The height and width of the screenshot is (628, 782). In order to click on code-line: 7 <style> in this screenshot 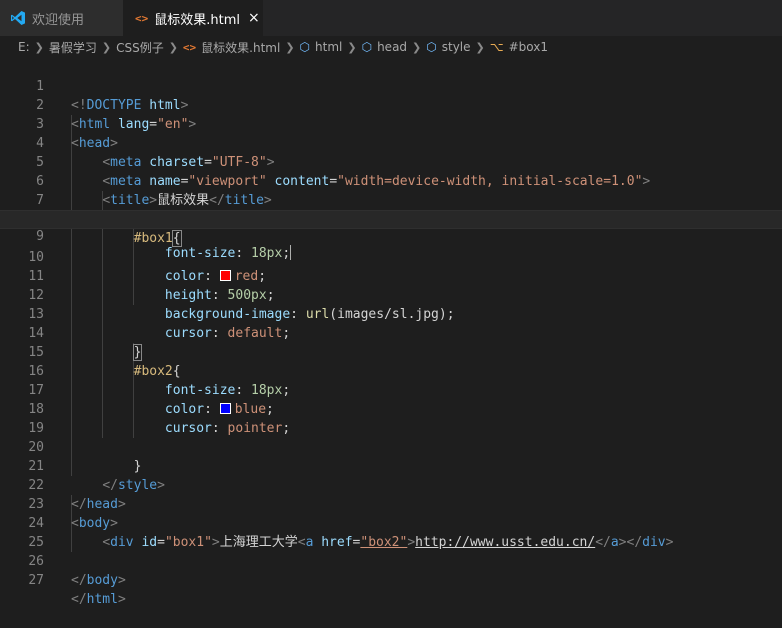, I will do `click(391, 199)`.